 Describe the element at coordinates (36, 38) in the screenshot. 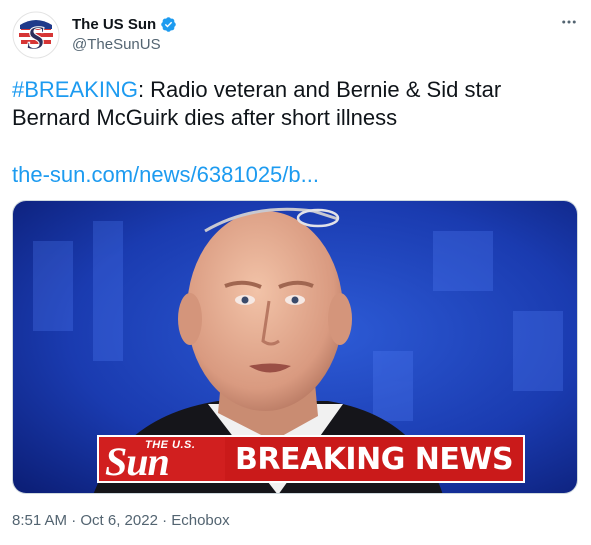

I see `svg-text: S` at that location.